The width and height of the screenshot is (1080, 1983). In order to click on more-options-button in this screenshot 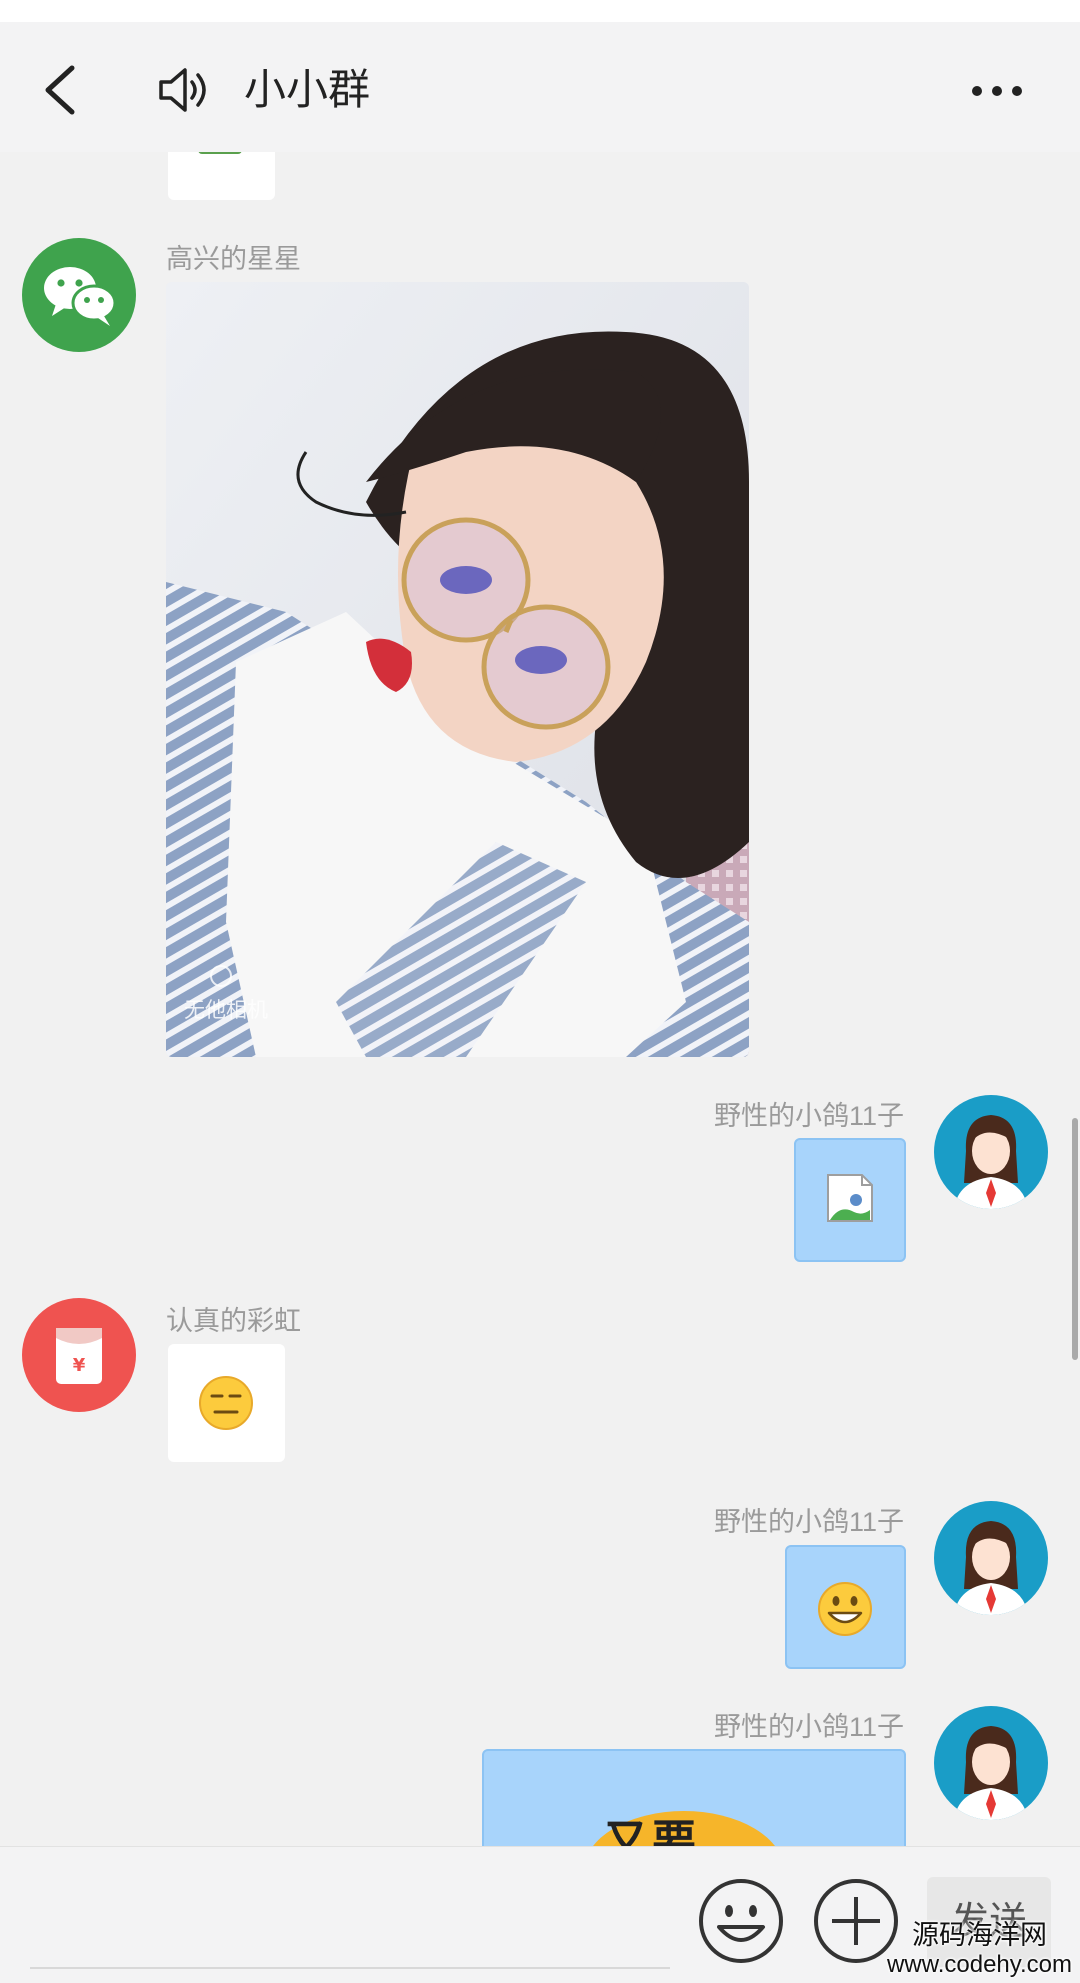, I will do `click(998, 94)`.